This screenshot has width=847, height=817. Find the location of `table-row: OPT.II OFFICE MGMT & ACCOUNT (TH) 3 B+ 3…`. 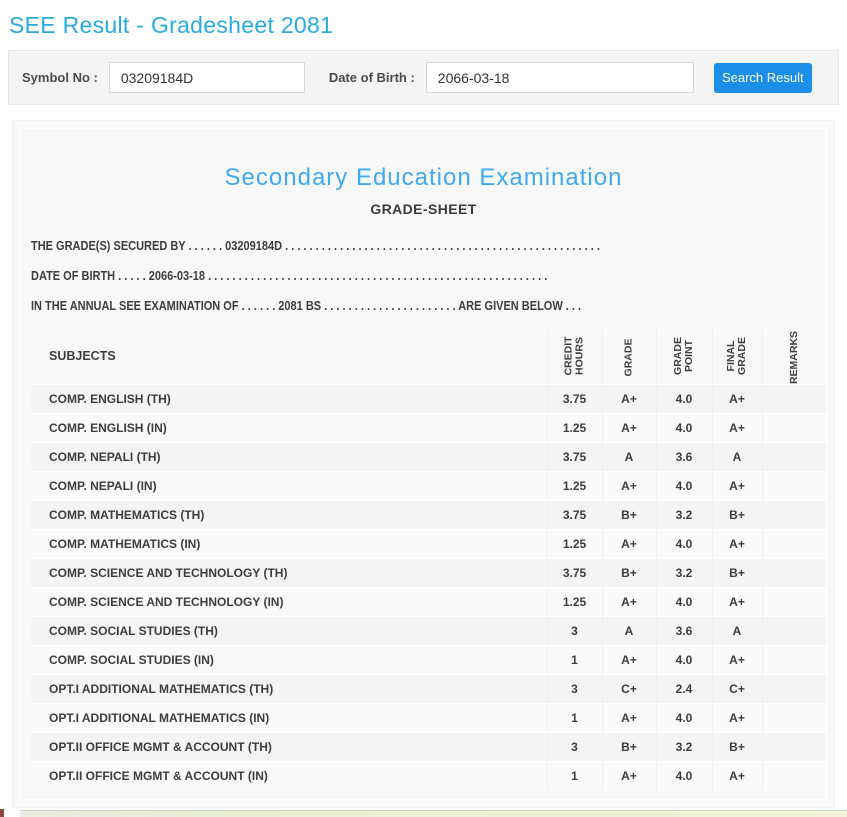

table-row: OPT.II OFFICE MGMT & ACCOUNT (TH) 3 B+ 3… is located at coordinates (428, 746).